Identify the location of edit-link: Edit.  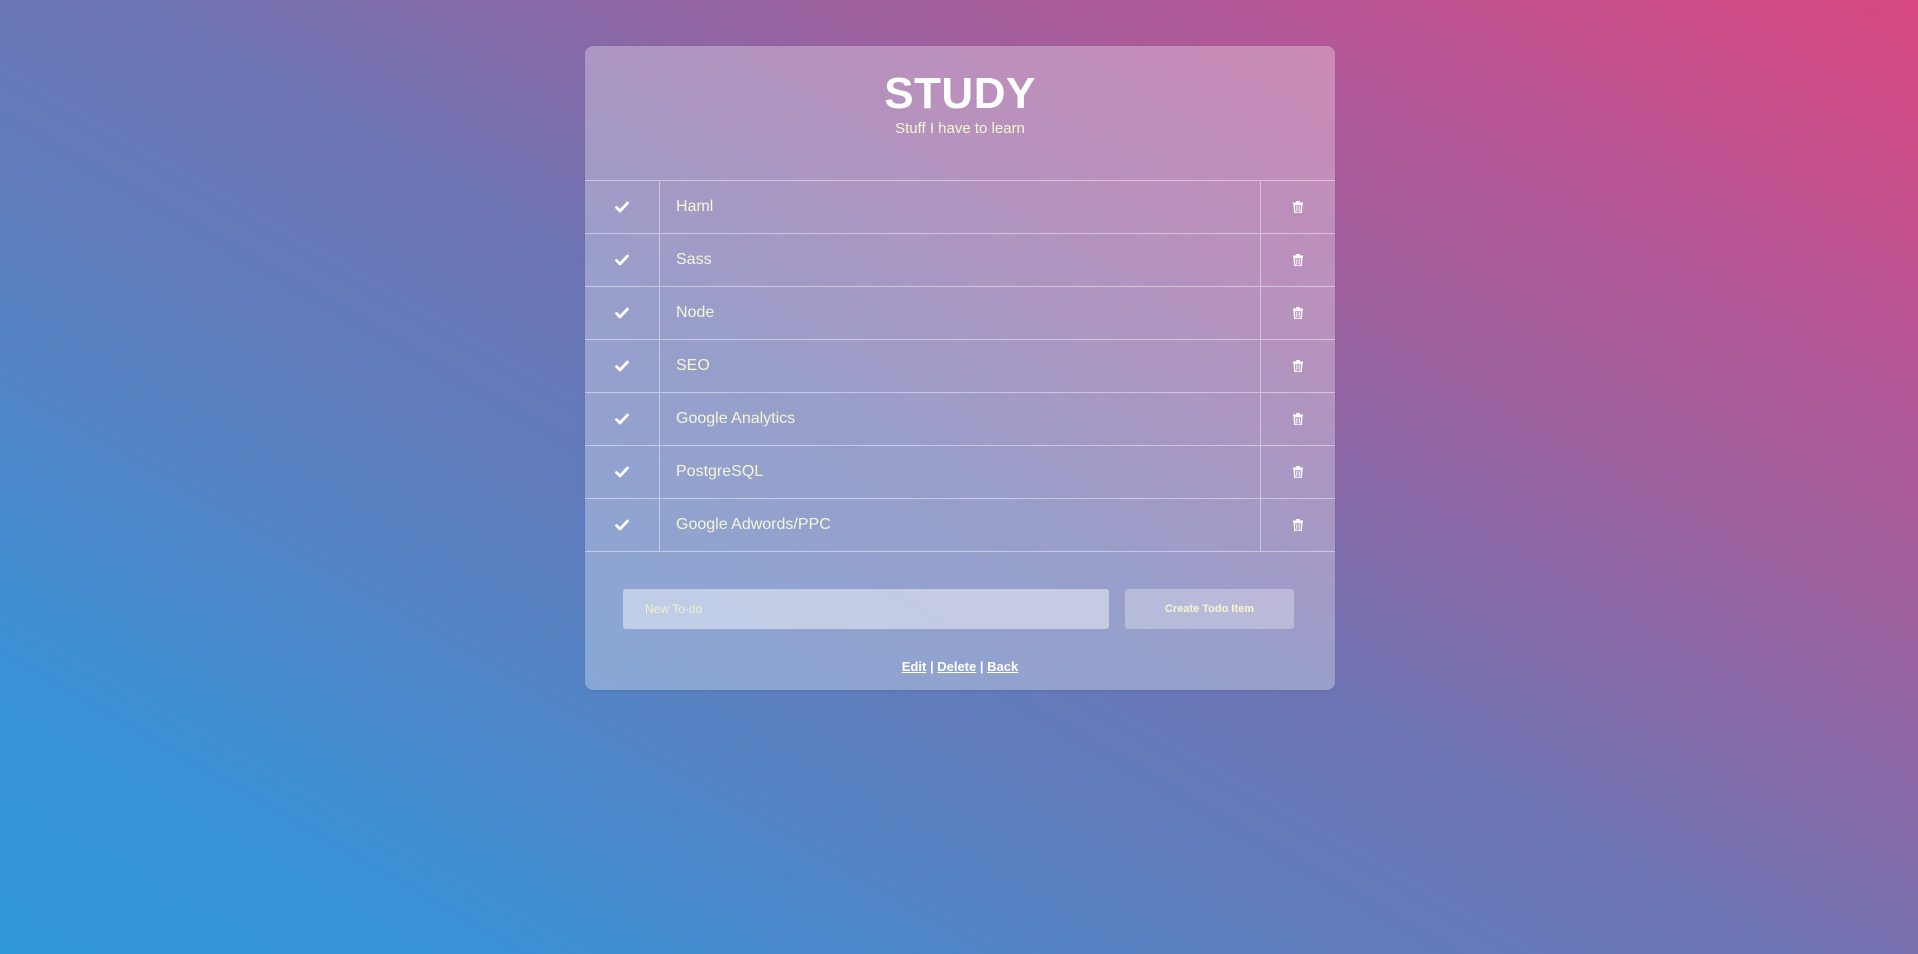
(914, 666).